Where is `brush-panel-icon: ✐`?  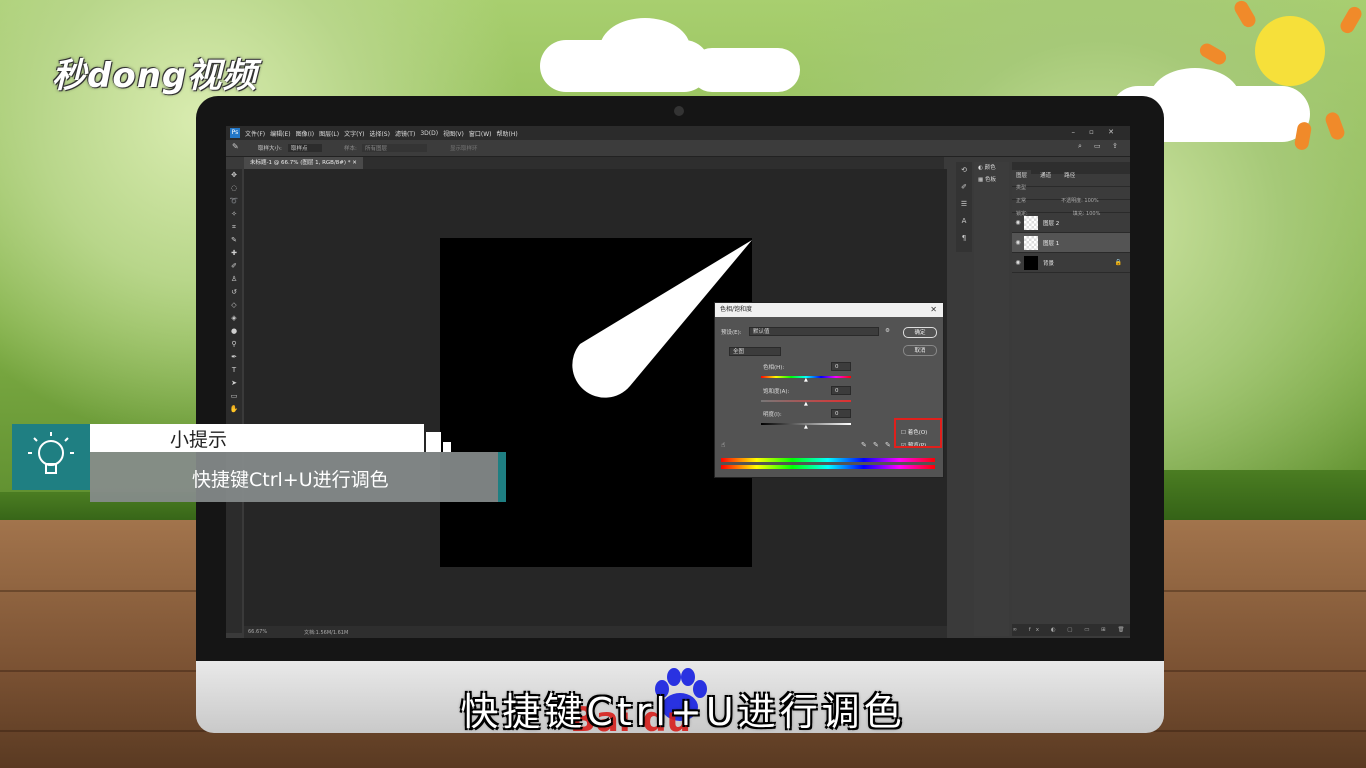 brush-panel-icon: ✐ is located at coordinates (964, 187).